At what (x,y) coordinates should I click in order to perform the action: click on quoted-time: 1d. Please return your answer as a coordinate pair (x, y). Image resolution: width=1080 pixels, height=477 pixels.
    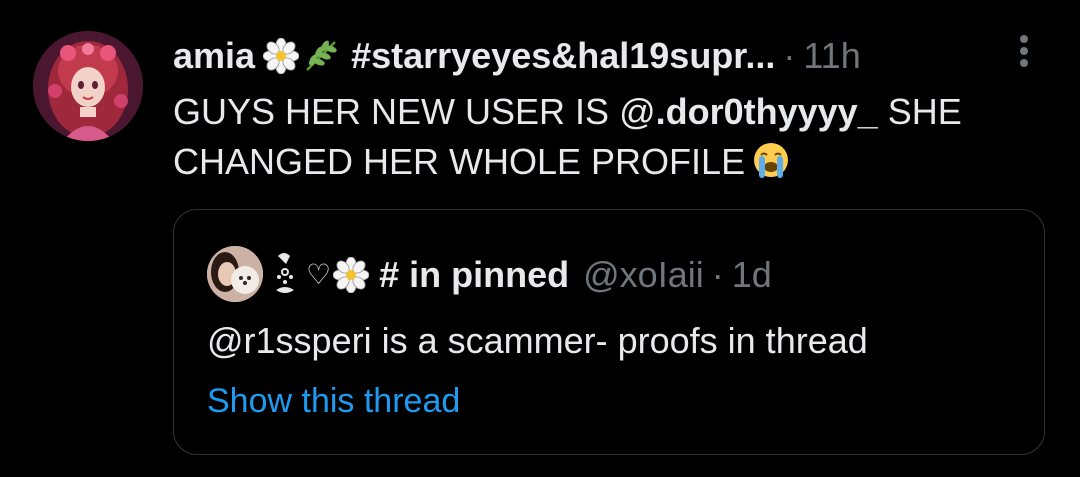
    Looking at the image, I should click on (752, 275).